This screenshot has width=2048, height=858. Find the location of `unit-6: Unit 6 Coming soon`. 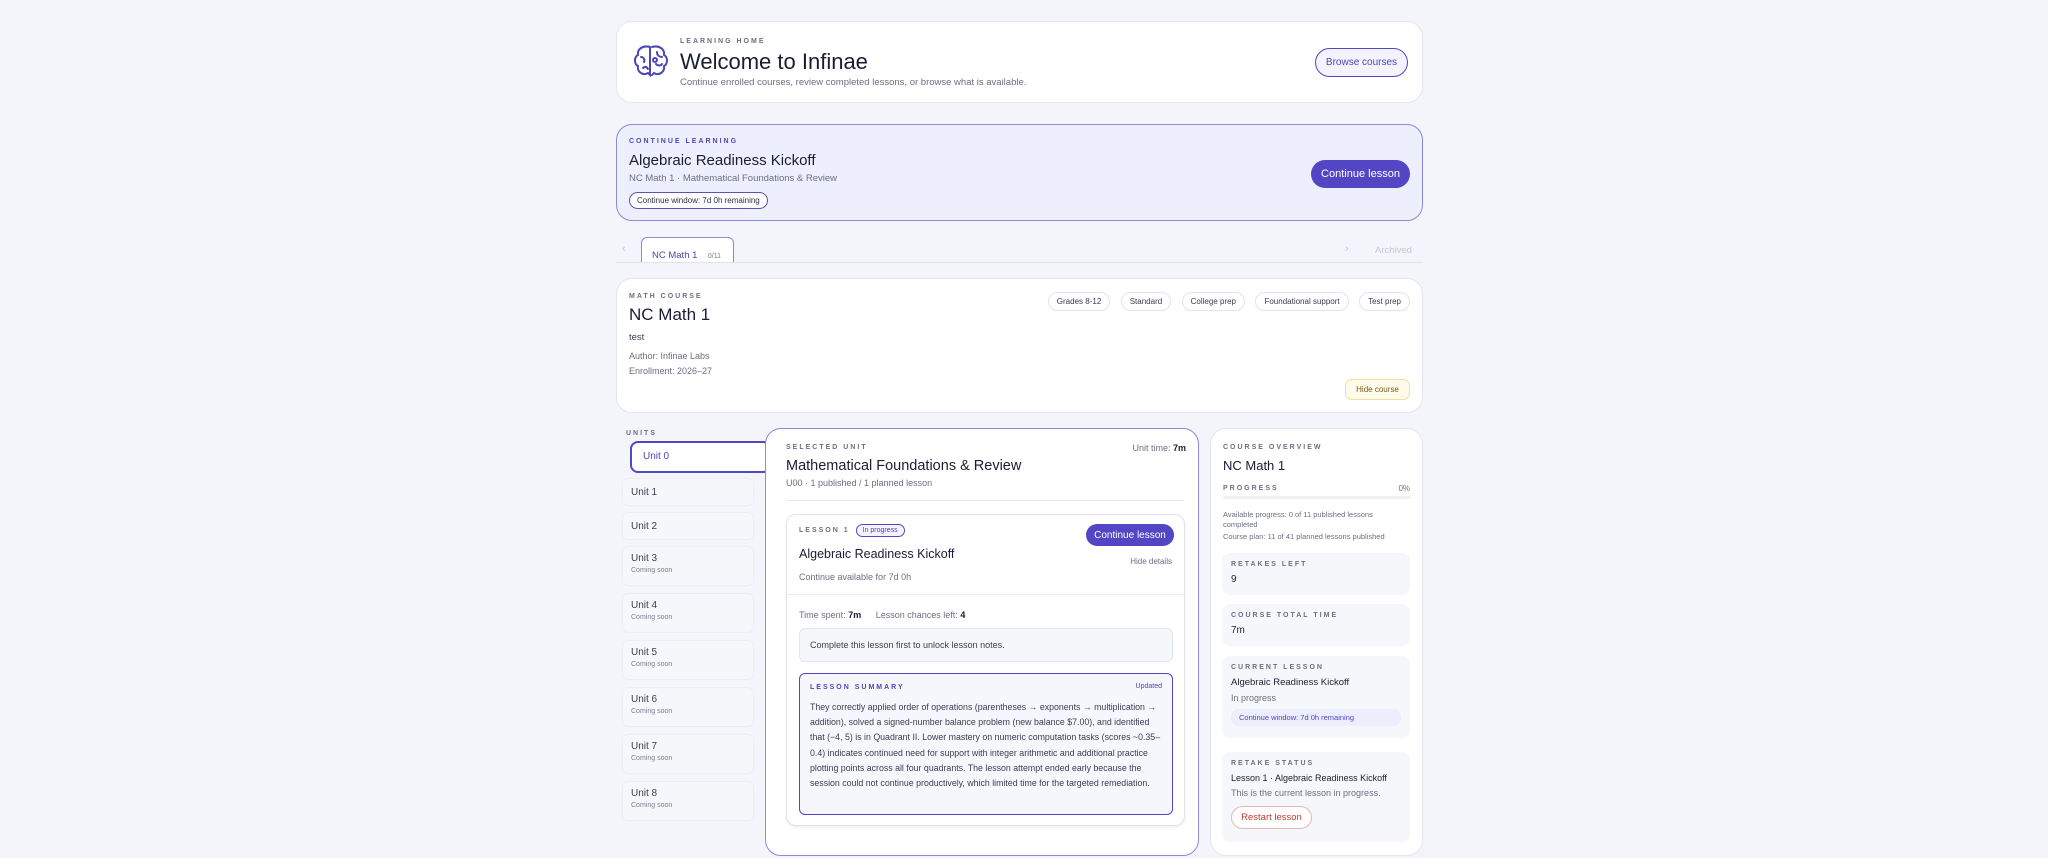

unit-6: Unit 6 Coming soon is located at coordinates (688, 707).